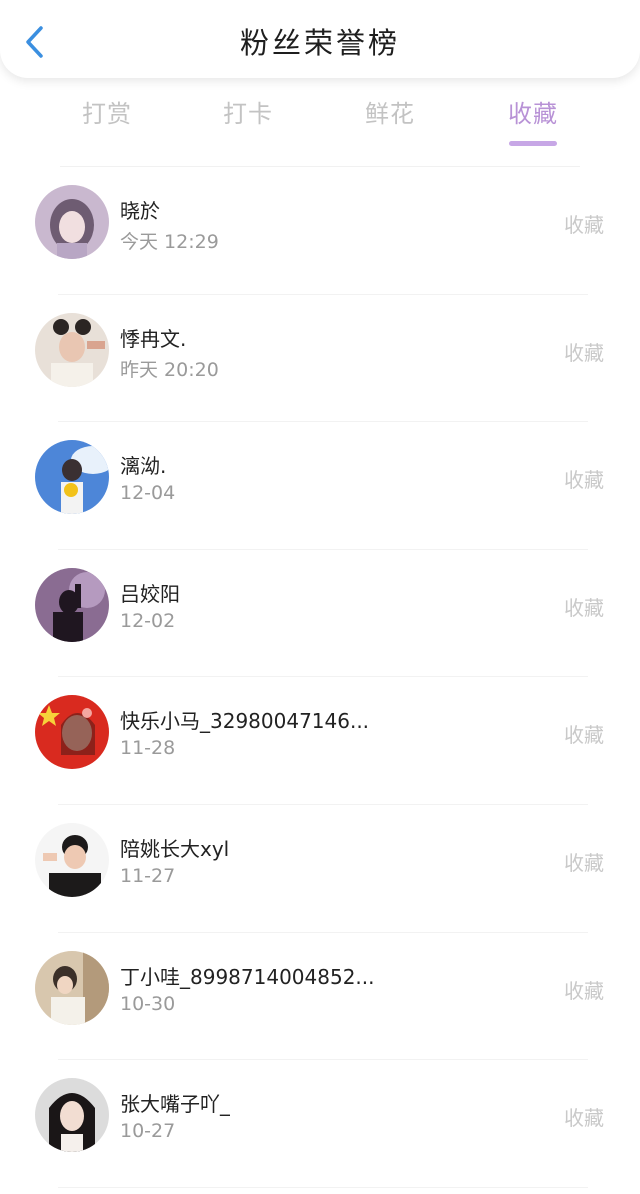 Image resolution: width=640 pixels, height=1194 pixels. I want to click on fan-time: 12-04, so click(148, 493).